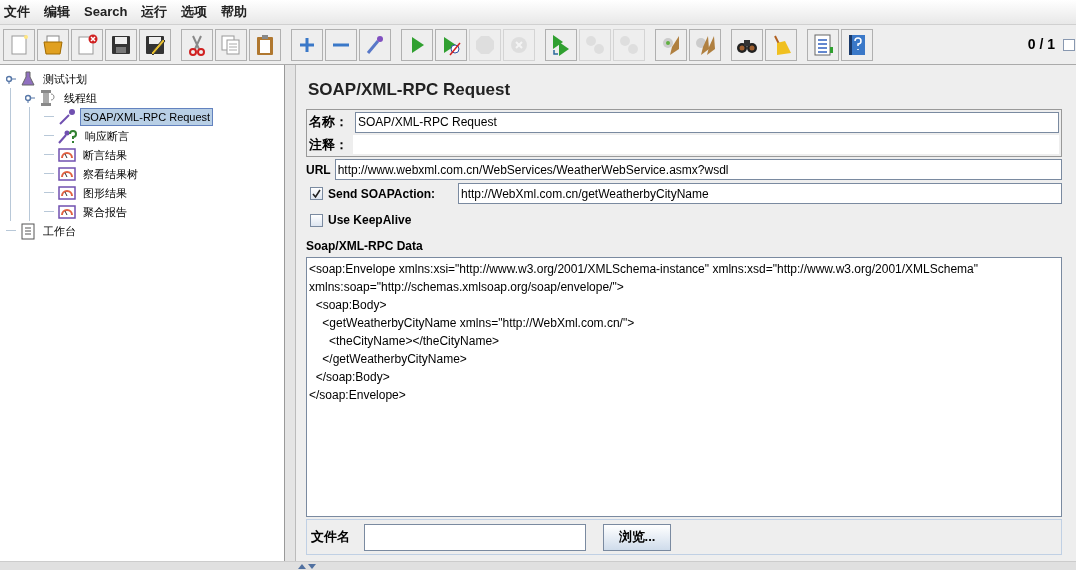 The width and height of the screenshot is (1076, 570). I want to click on panel-title: SOAP/XML-RPC Request, so click(409, 90).